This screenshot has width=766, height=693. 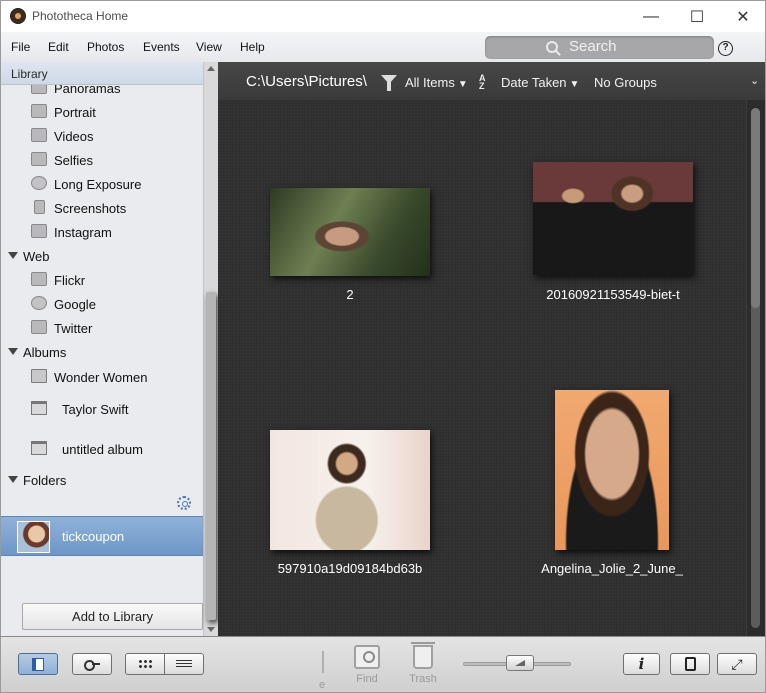 I want to click on sidebar-item-google: Google, so click(x=102, y=305).